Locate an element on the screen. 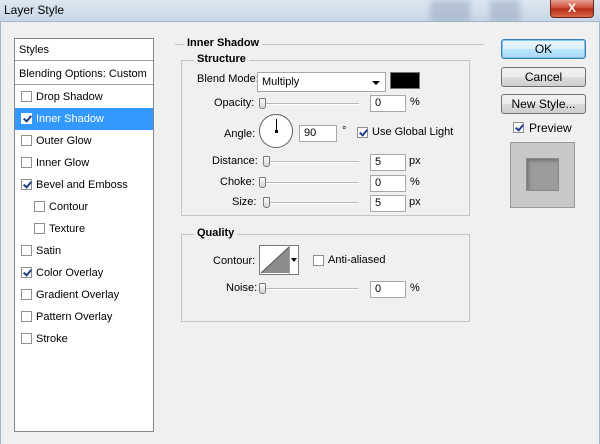  angle-input: 90 is located at coordinates (318, 133).